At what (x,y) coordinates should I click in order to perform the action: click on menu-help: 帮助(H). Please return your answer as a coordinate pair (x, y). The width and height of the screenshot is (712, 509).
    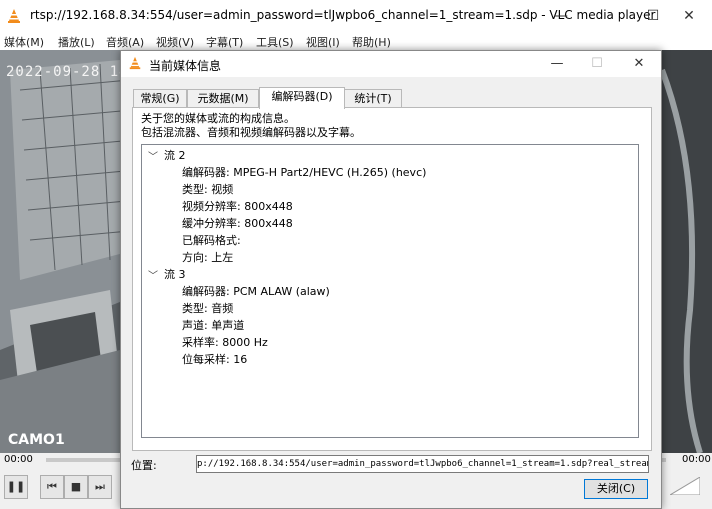
    Looking at the image, I should click on (371, 42).